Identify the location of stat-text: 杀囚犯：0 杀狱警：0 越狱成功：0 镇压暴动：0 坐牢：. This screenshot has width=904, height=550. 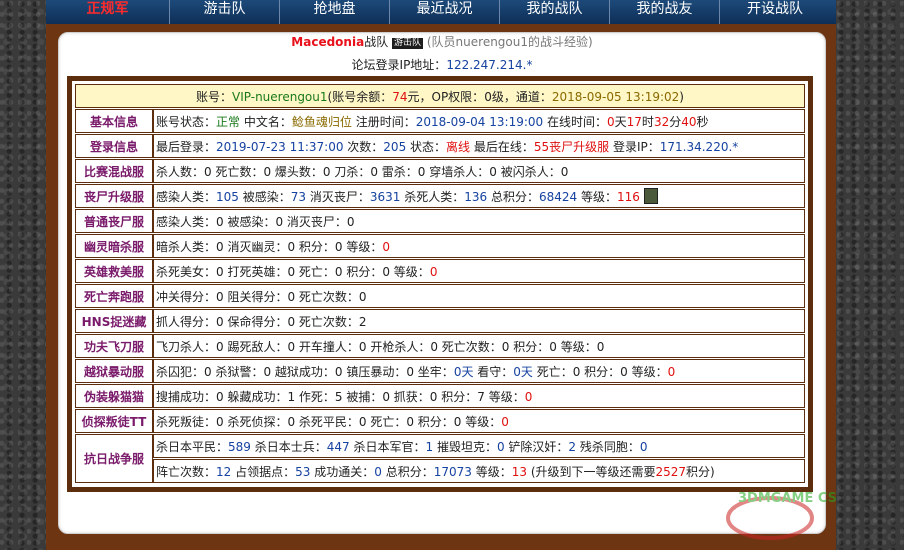
(305, 371).